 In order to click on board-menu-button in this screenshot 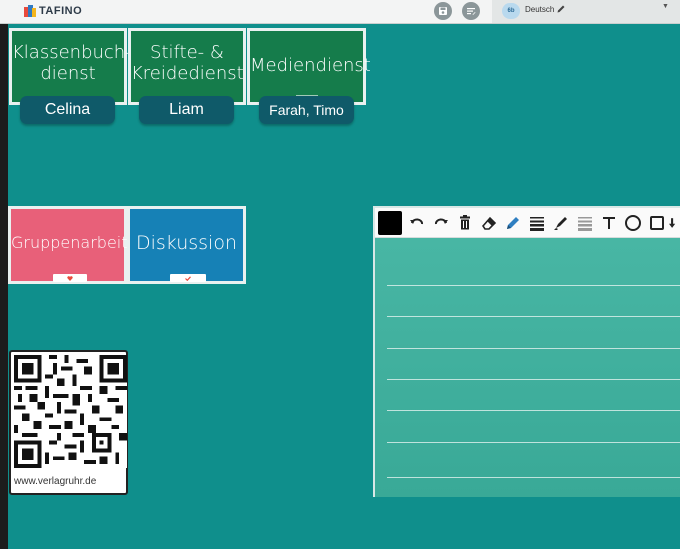, I will do `click(471, 11)`.